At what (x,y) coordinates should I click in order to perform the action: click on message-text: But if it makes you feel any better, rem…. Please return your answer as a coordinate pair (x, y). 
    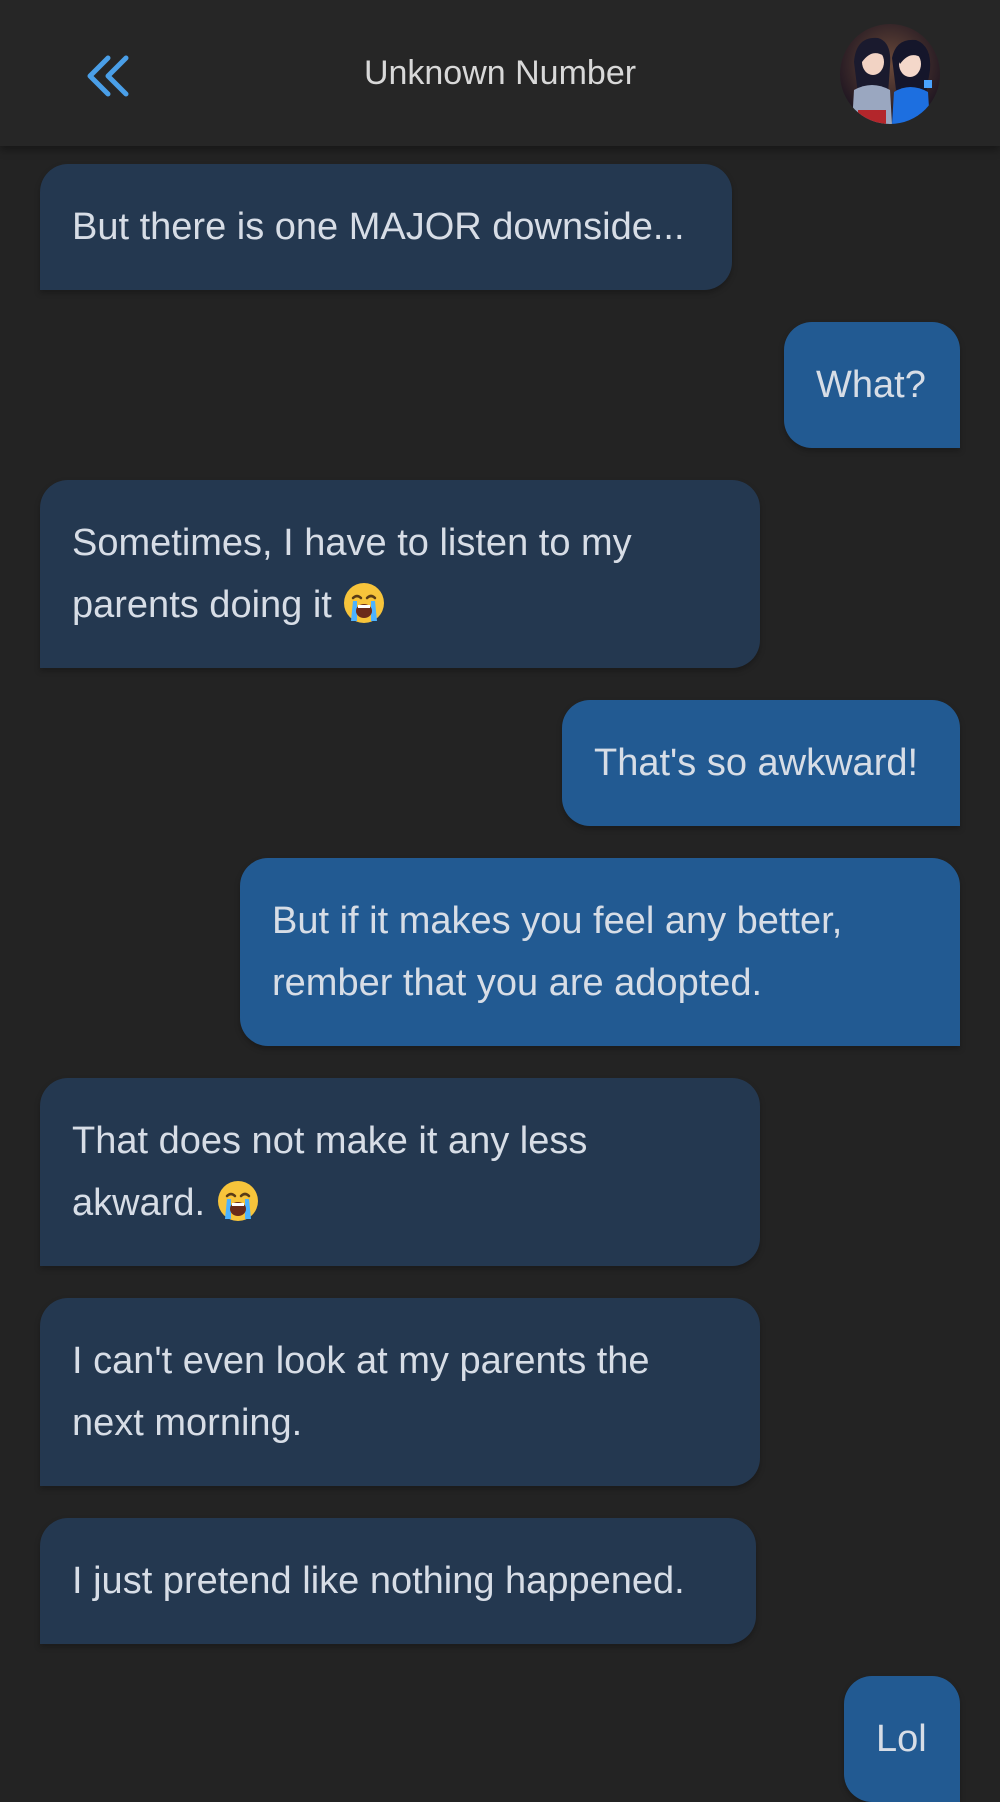
    Looking at the image, I should click on (557, 952).